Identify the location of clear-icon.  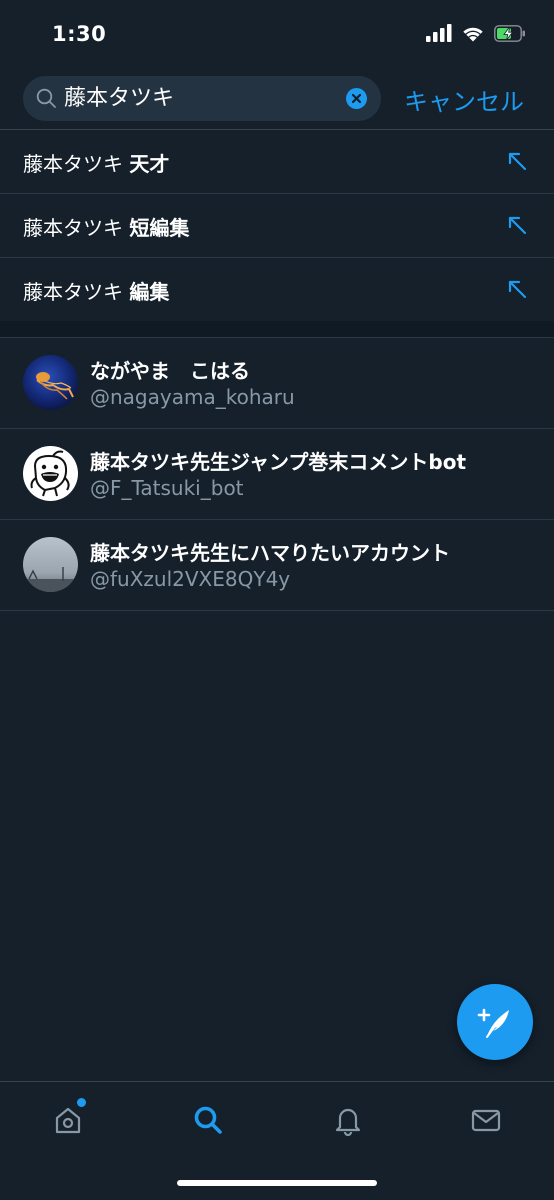
(356, 98).